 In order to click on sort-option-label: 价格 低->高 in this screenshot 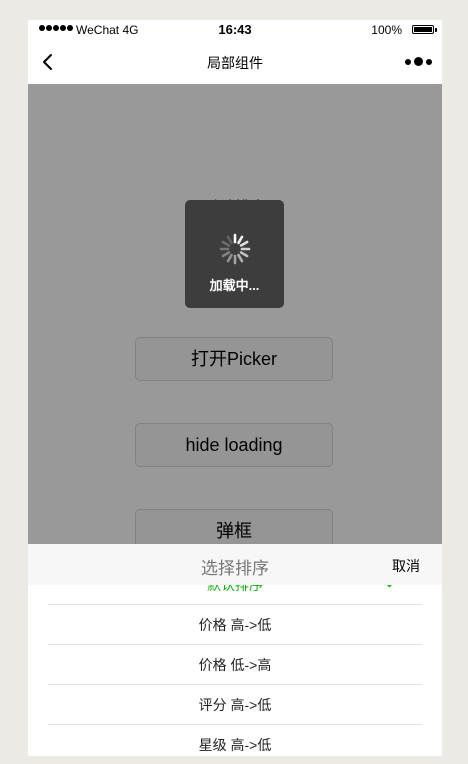, I will do `click(235, 665)`.